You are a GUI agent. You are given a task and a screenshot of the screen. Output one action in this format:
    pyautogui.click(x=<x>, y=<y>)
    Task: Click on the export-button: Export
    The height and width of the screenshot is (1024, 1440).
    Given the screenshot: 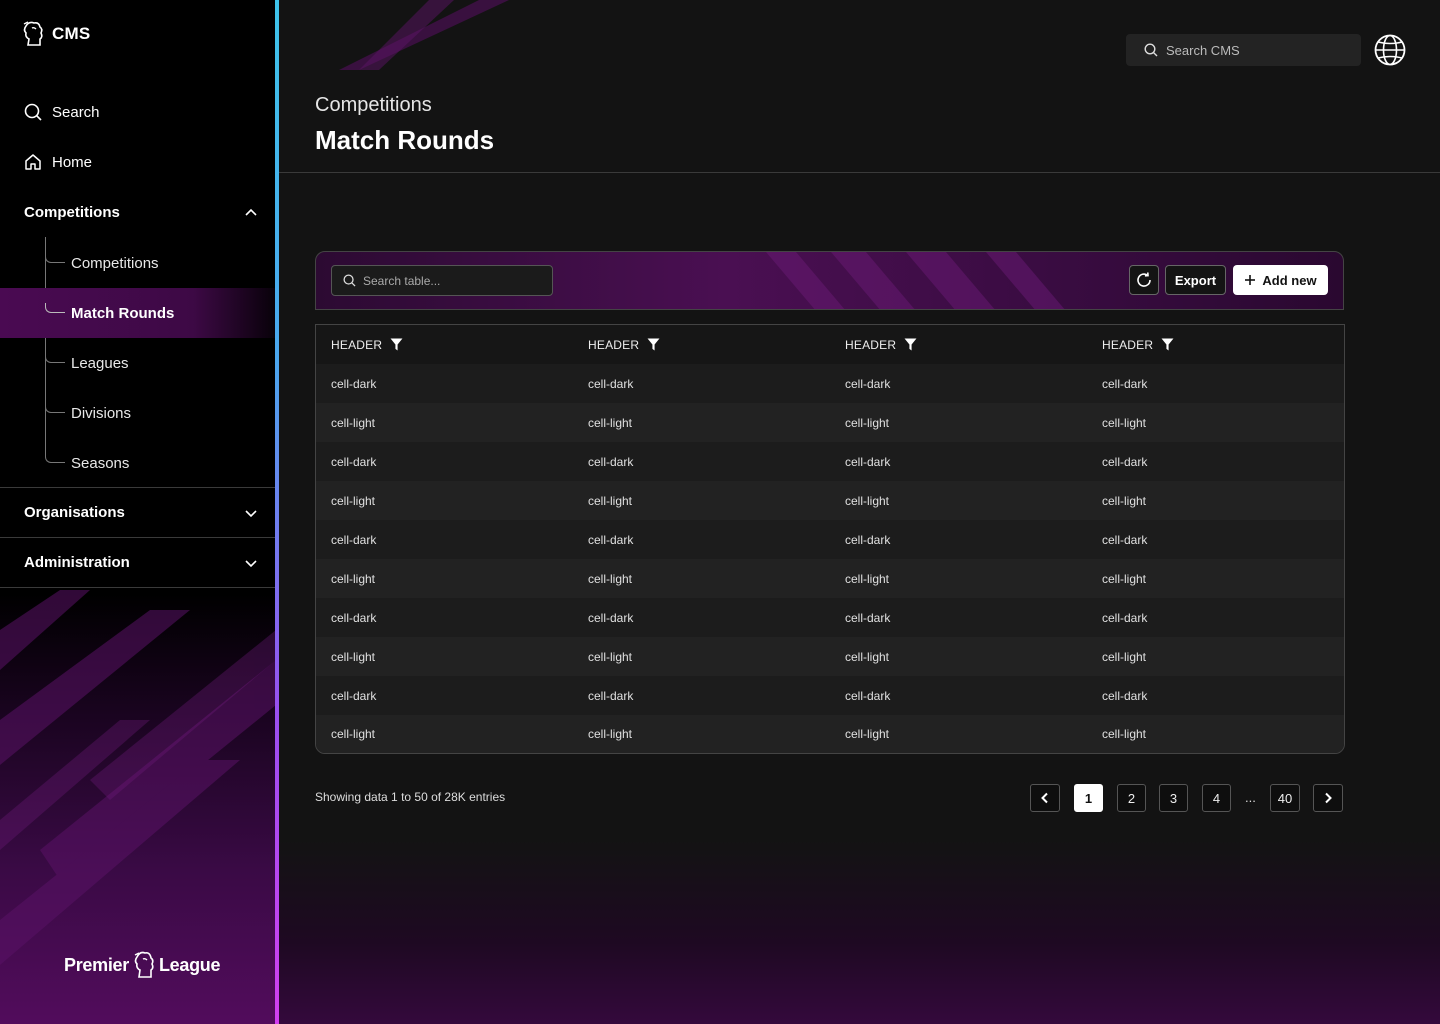 What is the action you would take?
    pyautogui.click(x=1195, y=280)
    